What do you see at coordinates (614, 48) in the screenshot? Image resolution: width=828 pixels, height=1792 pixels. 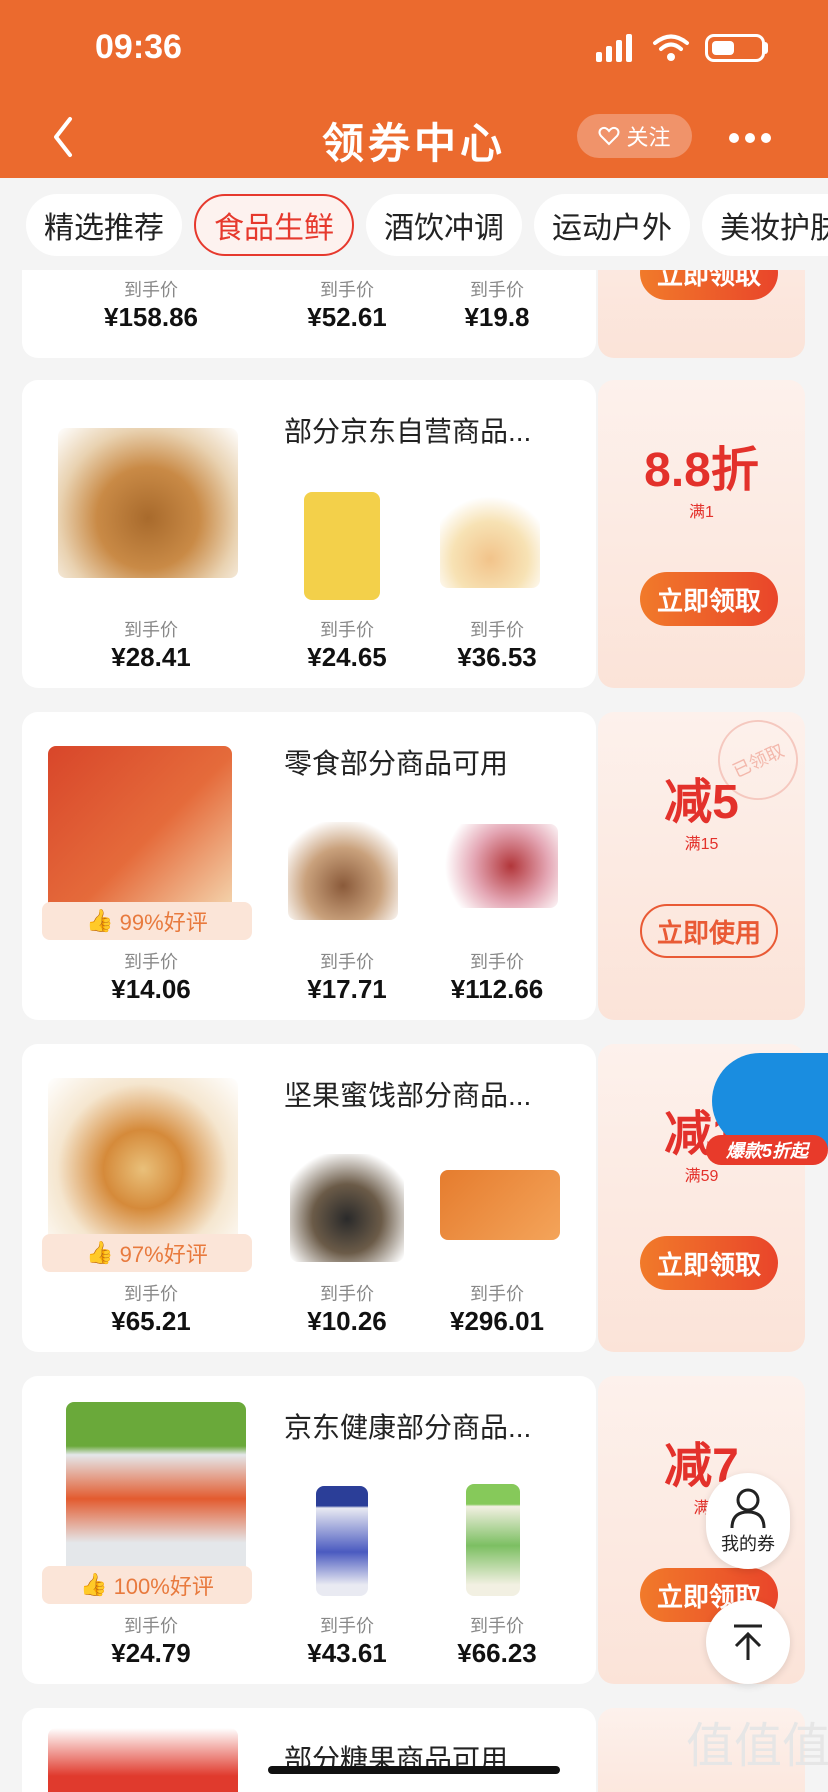 I see `signal-icon` at bounding box center [614, 48].